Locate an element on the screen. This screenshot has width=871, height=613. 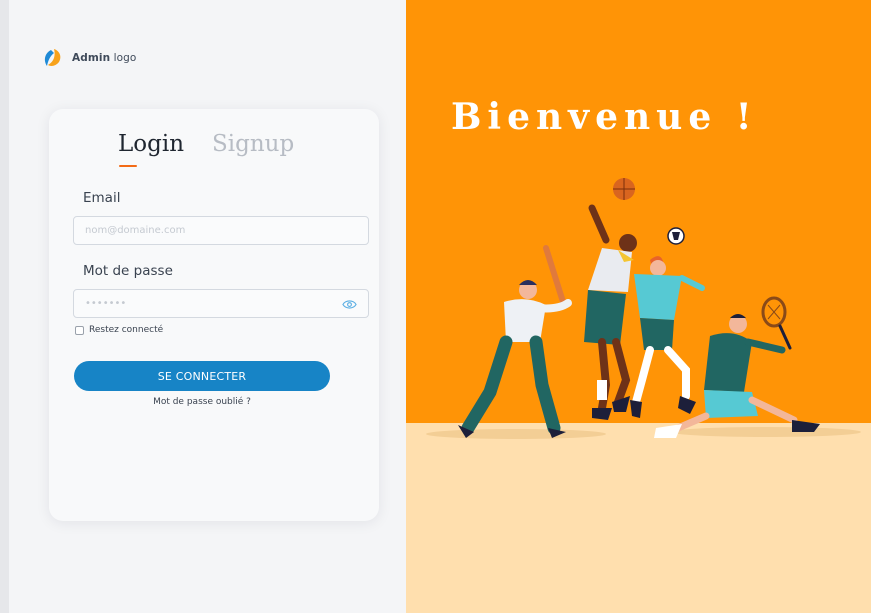
tab-signup-label: Signup is located at coordinates (253, 144).